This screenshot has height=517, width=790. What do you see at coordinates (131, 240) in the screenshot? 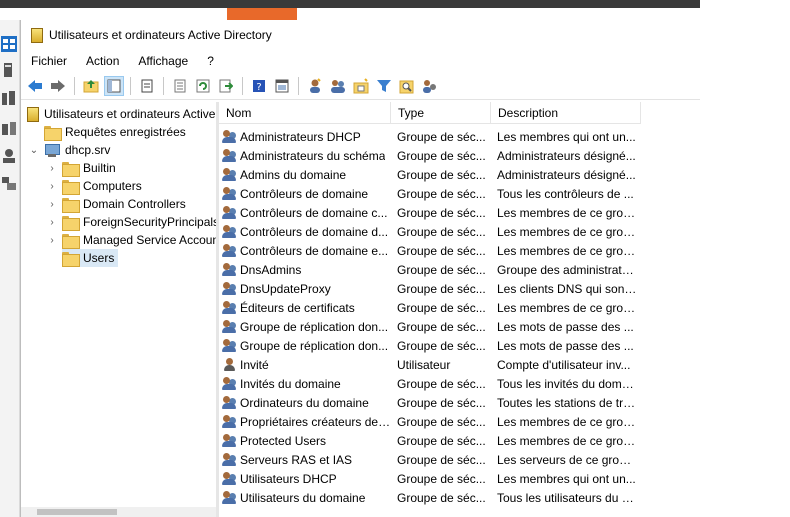
I see `tree-item-managed-service-accounts: › Managed Service Accounts` at bounding box center [131, 240].